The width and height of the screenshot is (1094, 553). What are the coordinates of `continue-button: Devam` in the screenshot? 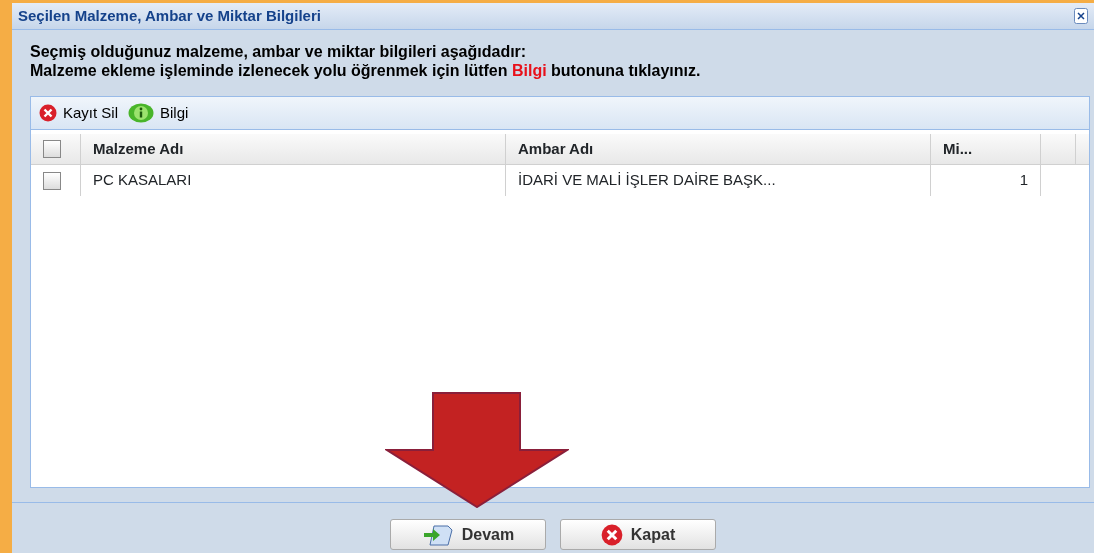 It's located at (468, 534).